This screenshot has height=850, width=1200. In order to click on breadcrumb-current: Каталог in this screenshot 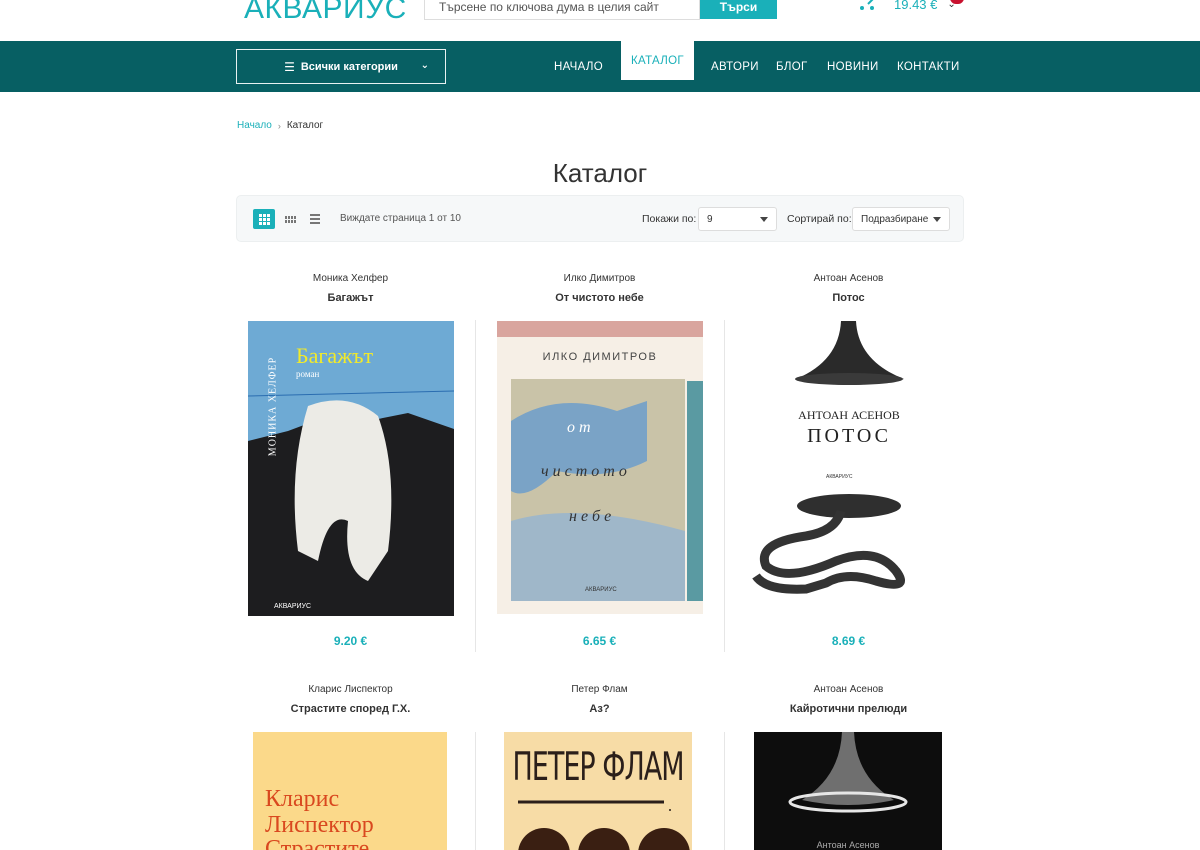, I will do `click(305, 125)`.